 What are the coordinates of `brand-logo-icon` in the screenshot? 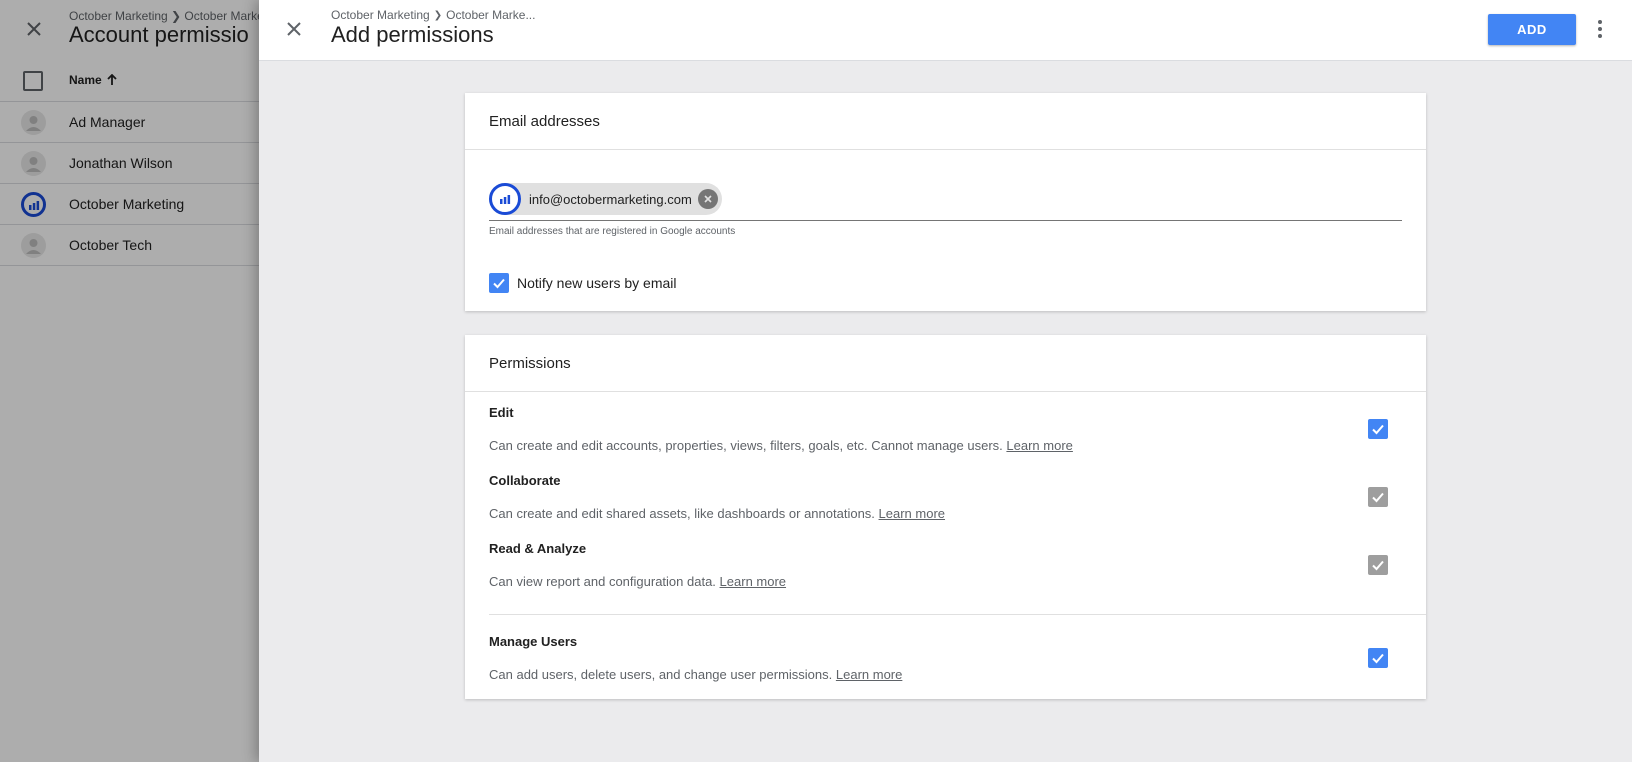 It's located at (505, 199).